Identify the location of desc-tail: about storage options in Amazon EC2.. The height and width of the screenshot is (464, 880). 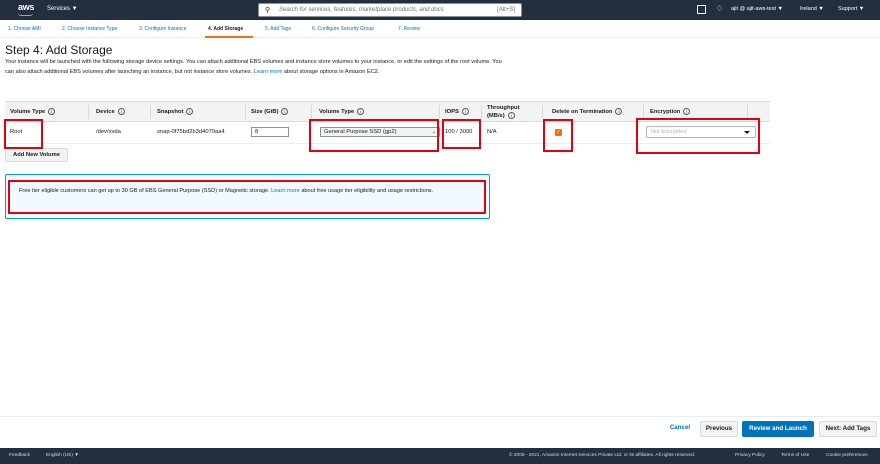
(331, 72).